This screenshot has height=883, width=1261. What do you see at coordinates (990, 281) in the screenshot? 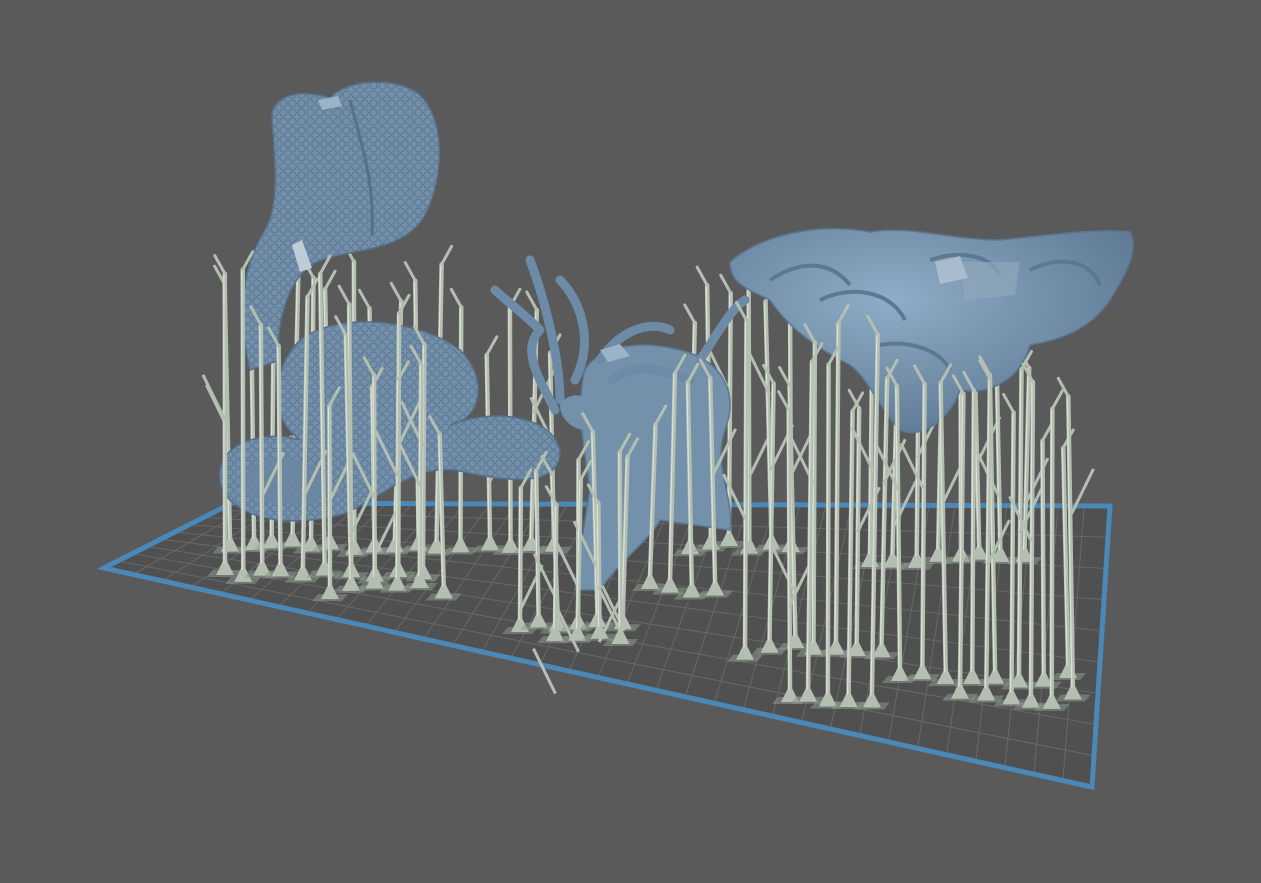
I see `blob-creature-mesh-patch` at bounding box center [990, 281].